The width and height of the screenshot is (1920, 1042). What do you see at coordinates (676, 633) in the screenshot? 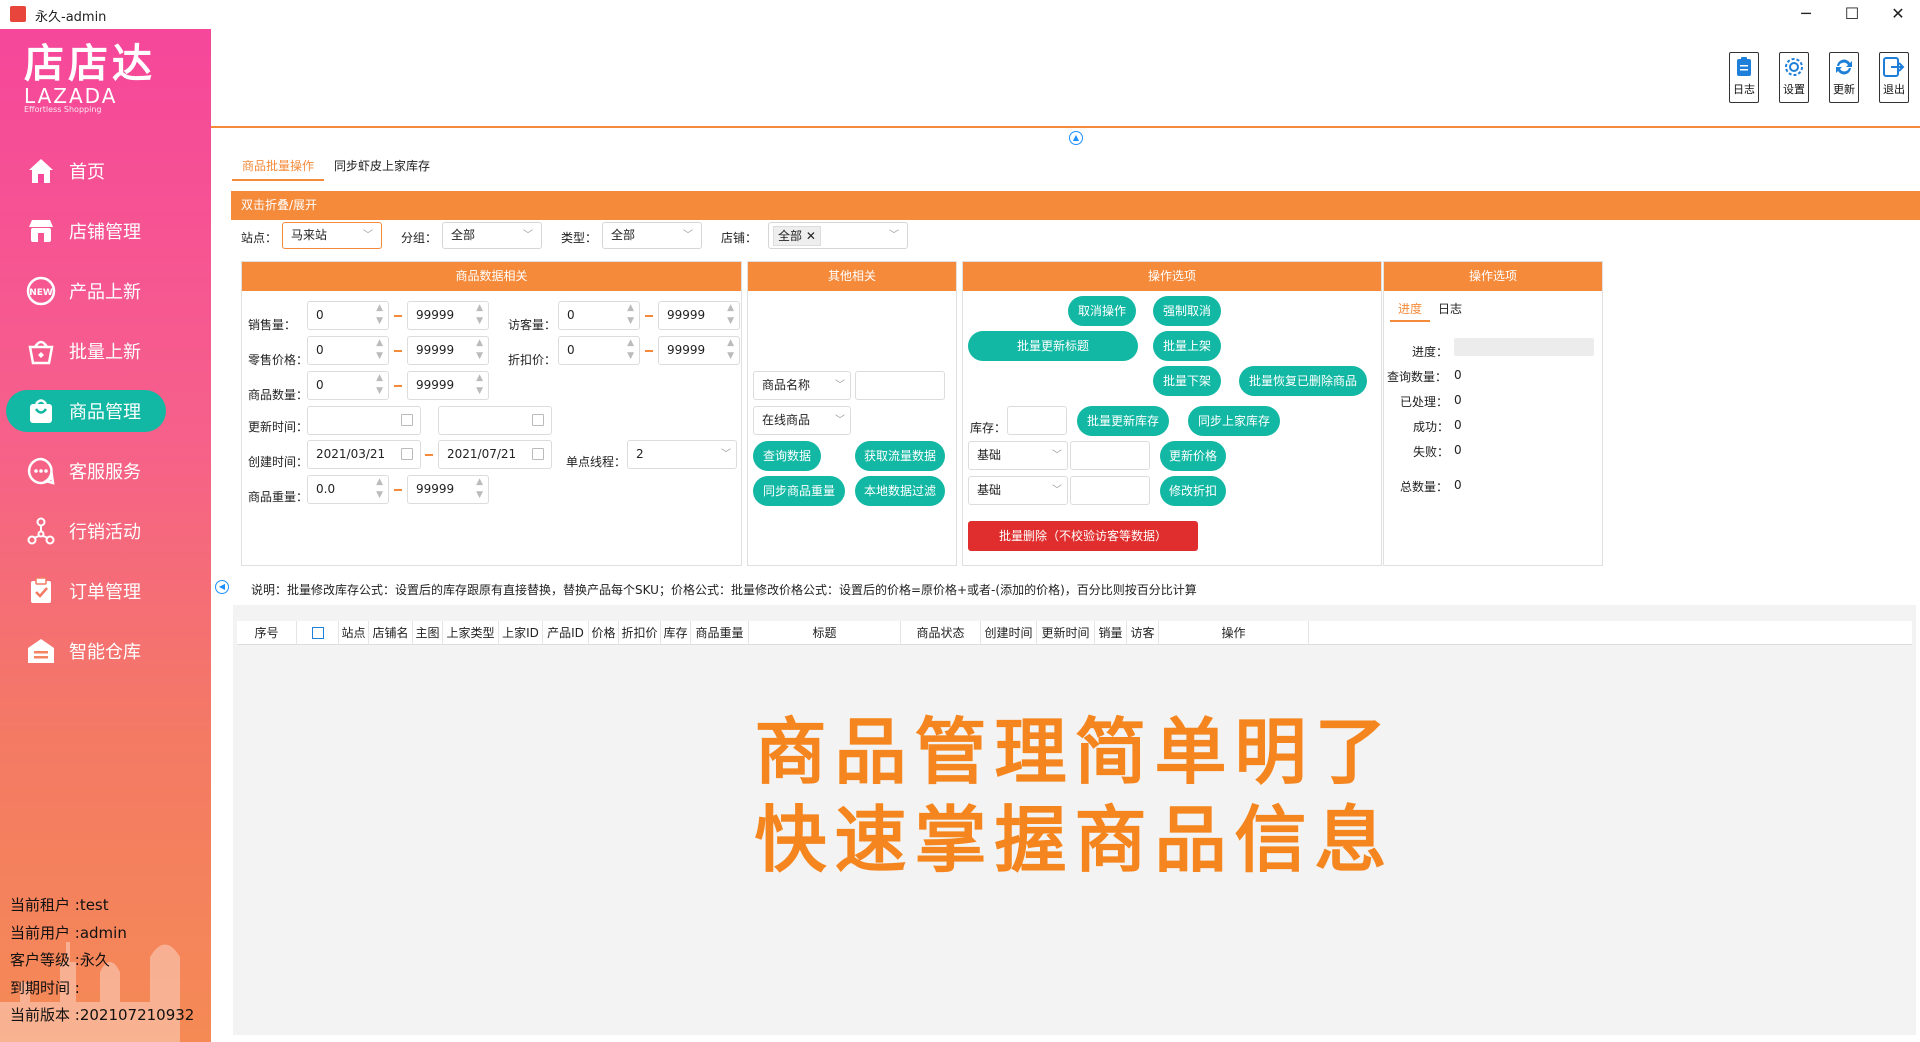
I see `col-stock: 库存` at bounding box center [676, 633].